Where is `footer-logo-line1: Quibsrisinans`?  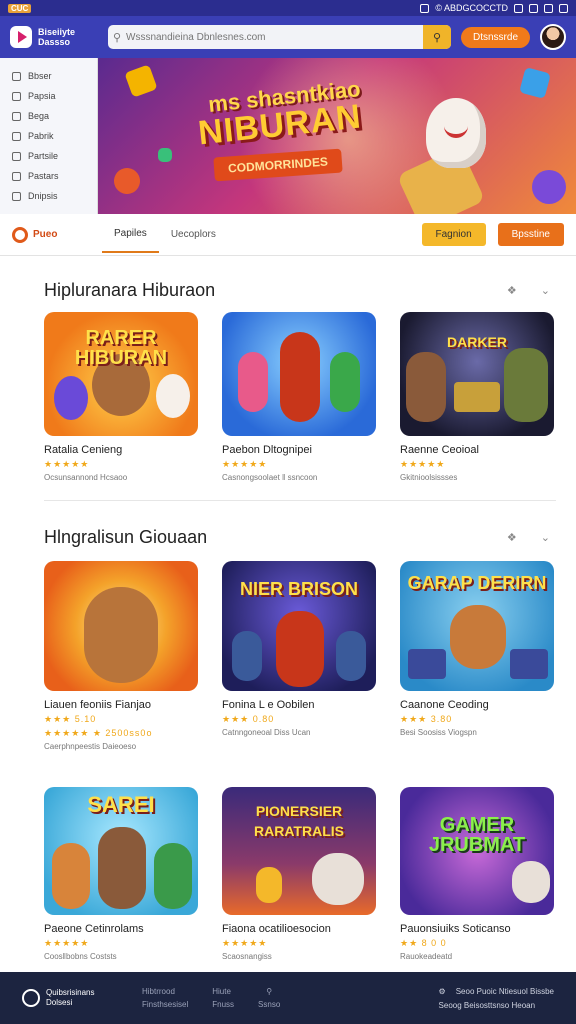
footer-logo-line1: Quibsrisinans is located at coordinates (70, 992).